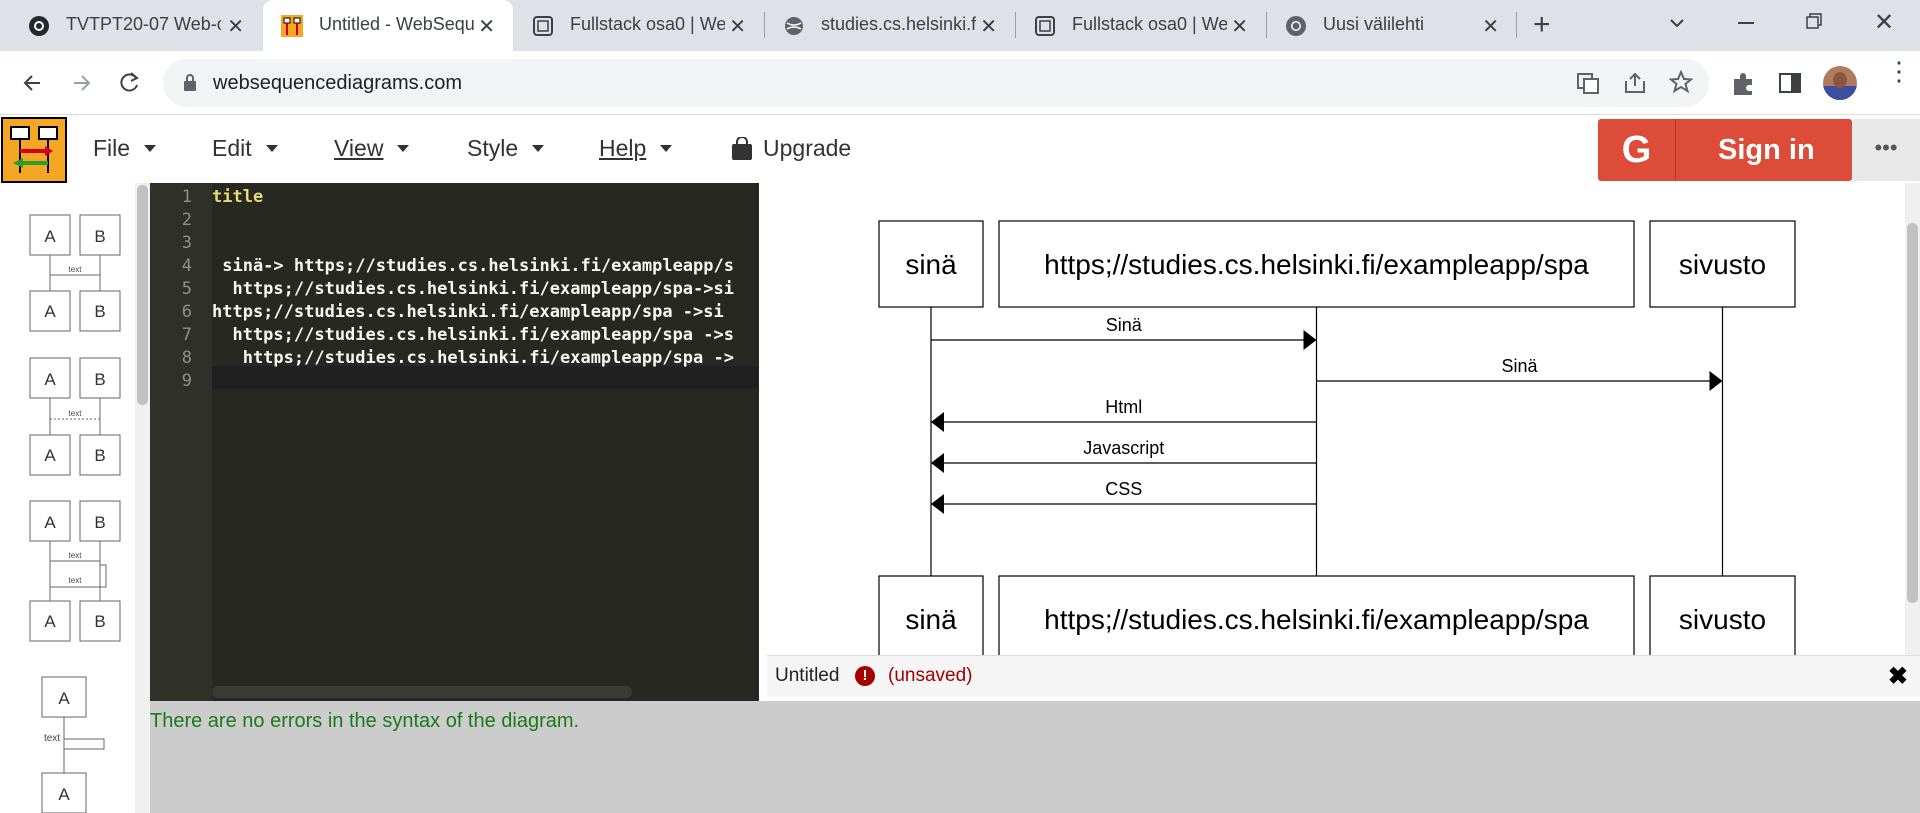 Image resolution: width=1920 pixels, height=813 pixels. Describe the element at coordinates (807, 676) in the screenshot. I see `document-name: Untitled` at that location.